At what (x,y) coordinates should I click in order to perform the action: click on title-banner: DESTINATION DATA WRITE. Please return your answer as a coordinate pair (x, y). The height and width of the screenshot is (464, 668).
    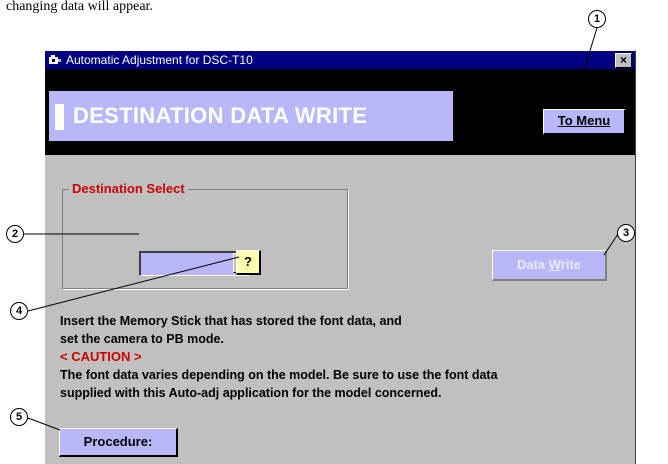
    Looking at the image, I should click on (251, 116).